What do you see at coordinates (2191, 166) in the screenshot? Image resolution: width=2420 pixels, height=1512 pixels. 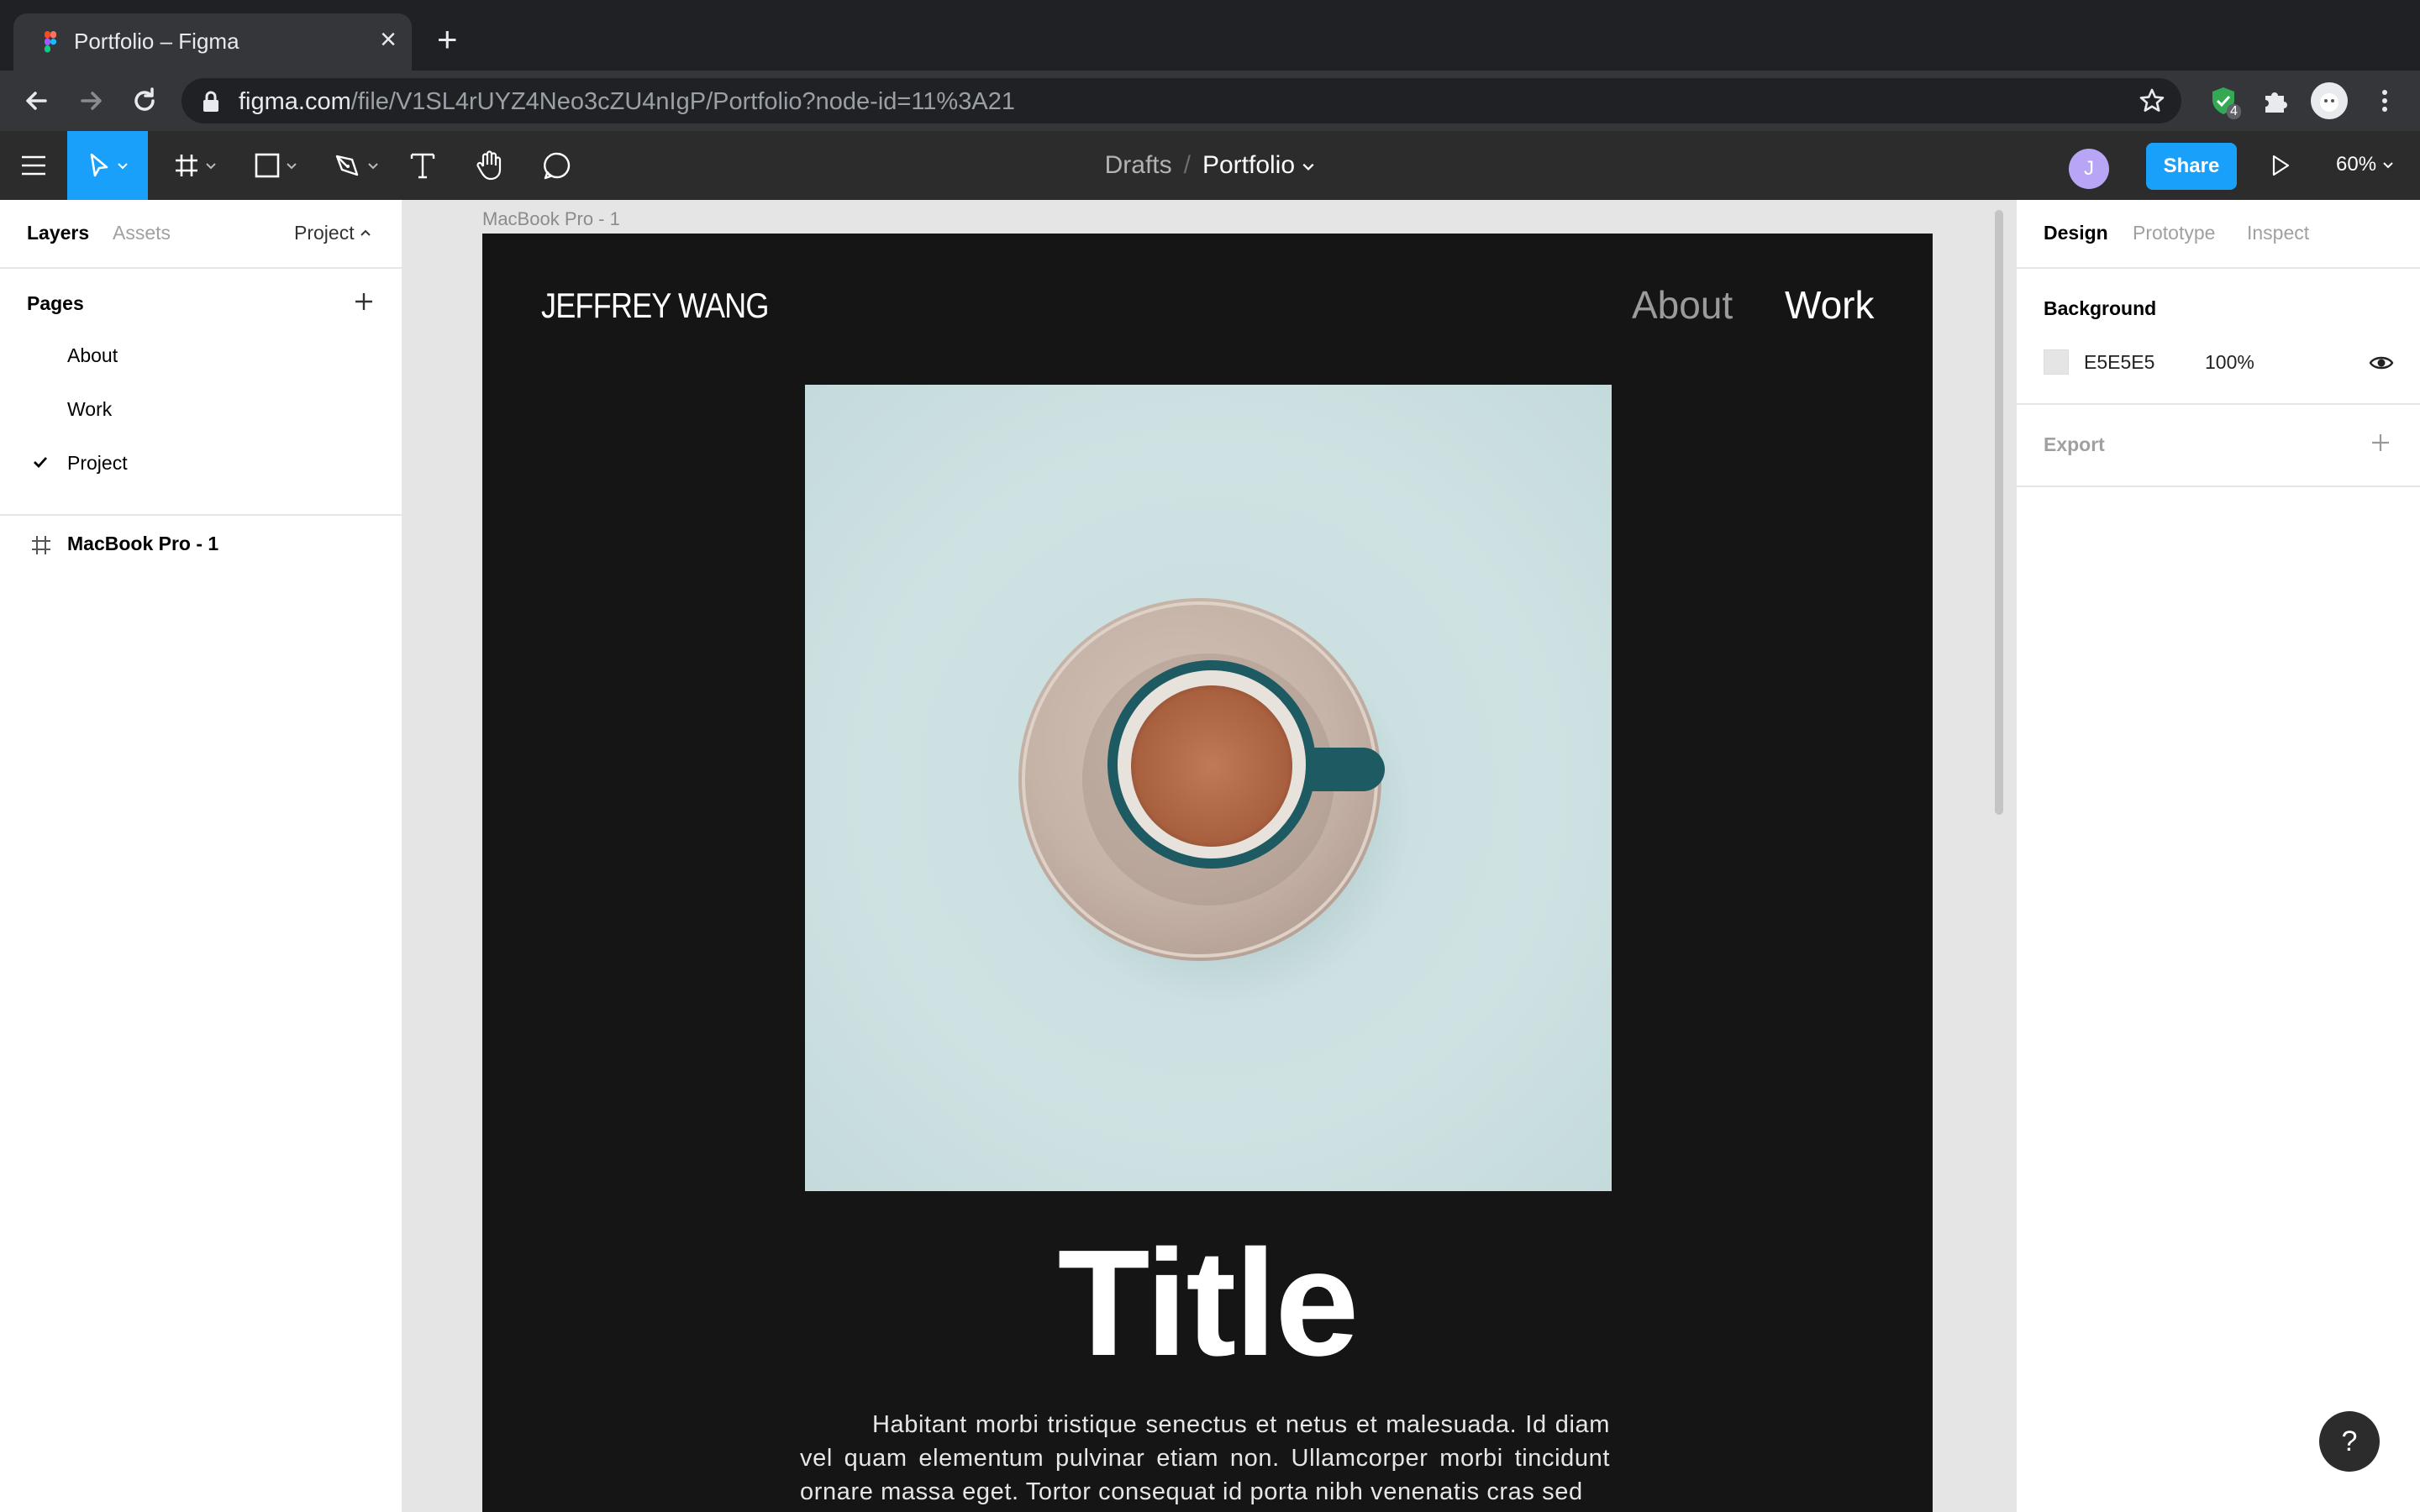 I see `share-button: Share` at bounding box center [2191, 166].